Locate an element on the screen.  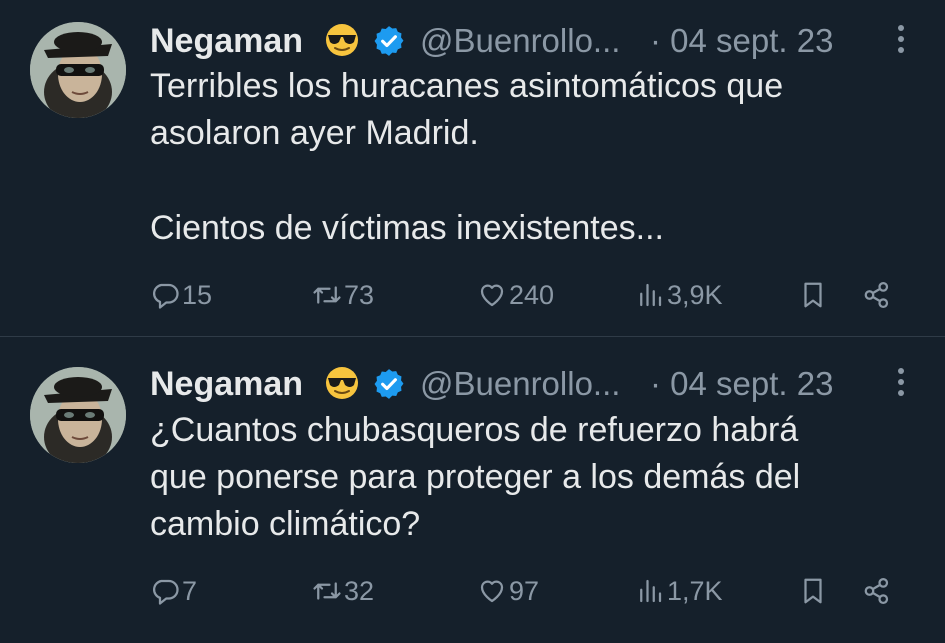
reply-button: 7 is located at coordinates (173, 591).